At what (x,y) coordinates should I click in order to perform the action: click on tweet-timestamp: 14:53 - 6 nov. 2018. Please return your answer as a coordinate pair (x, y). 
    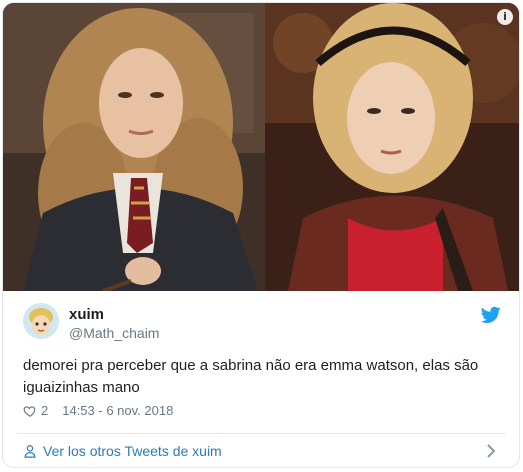
    Looking at the image, I should click on (117, 410).